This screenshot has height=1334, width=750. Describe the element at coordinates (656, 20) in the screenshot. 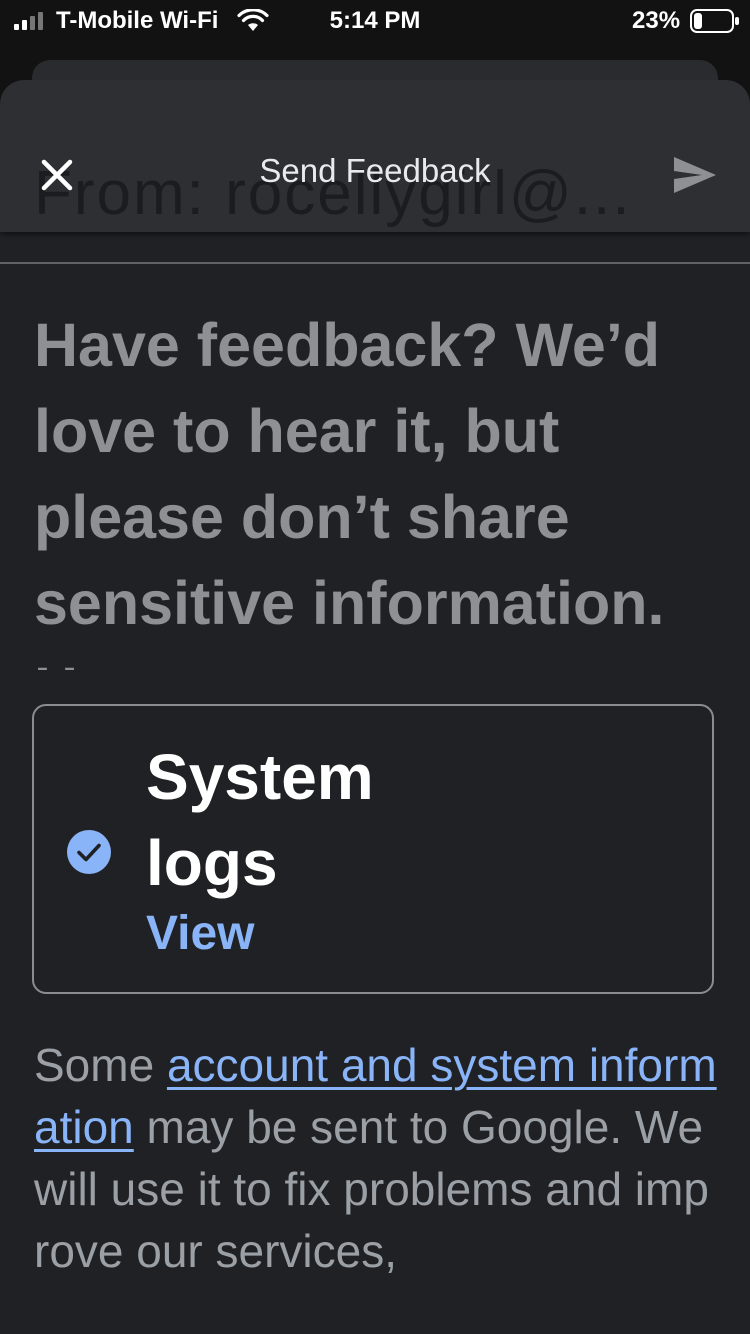

I see `battery-percentage: 23%` at that location.